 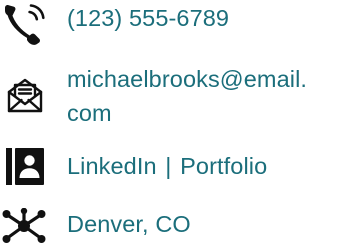 What do you see at coordinates (89, 113) in the screenshot?
I see `email-address-line2: com` at bounding box center [89, 113].